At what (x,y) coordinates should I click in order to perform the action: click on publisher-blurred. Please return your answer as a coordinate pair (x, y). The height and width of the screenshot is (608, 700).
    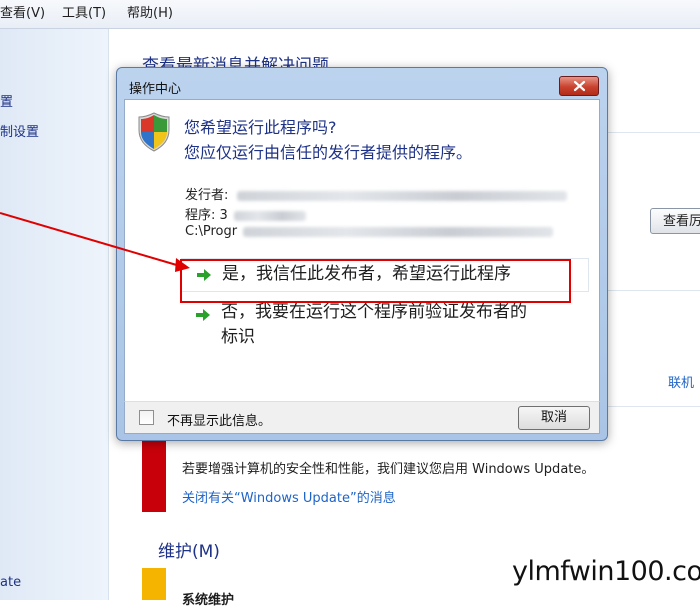
    Looking at the image, I should click on (401, 195).